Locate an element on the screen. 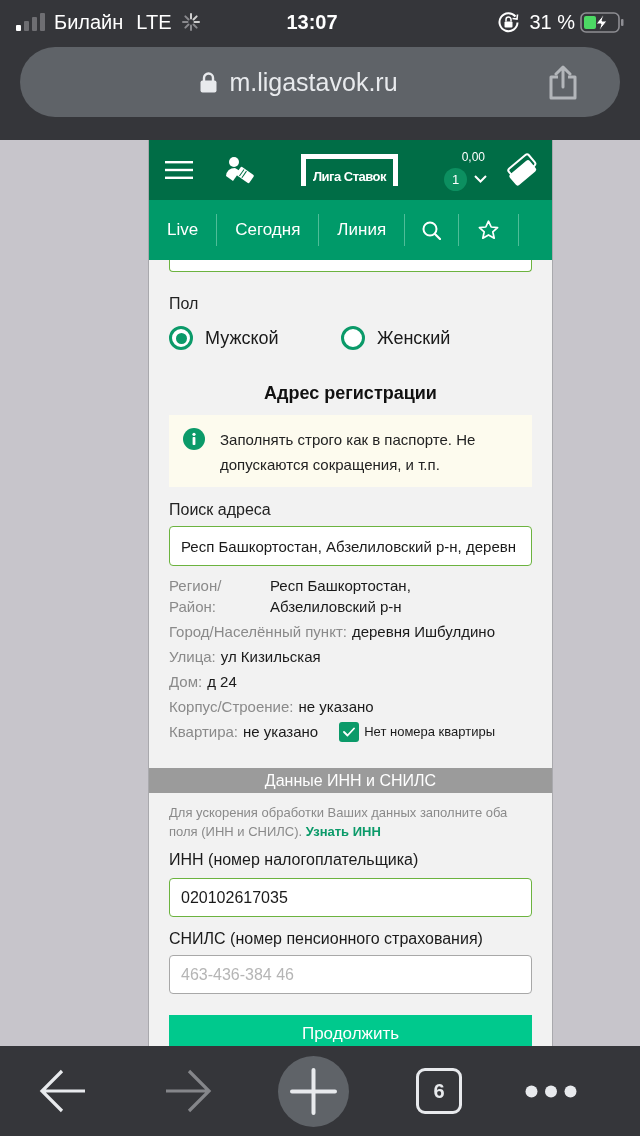 This screenshot has width=640, height=1136. signal-strength-icon is located at coordinates (30, 22).